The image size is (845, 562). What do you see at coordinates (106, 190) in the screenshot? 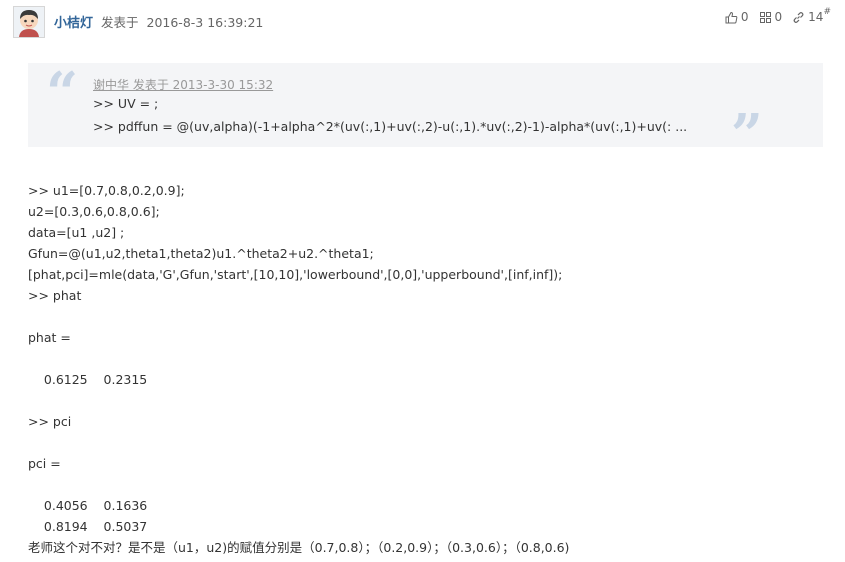
I see `content-line: >> u1=[0.7,0.8,0.2,0.9];` at bounding box center [106, 190].